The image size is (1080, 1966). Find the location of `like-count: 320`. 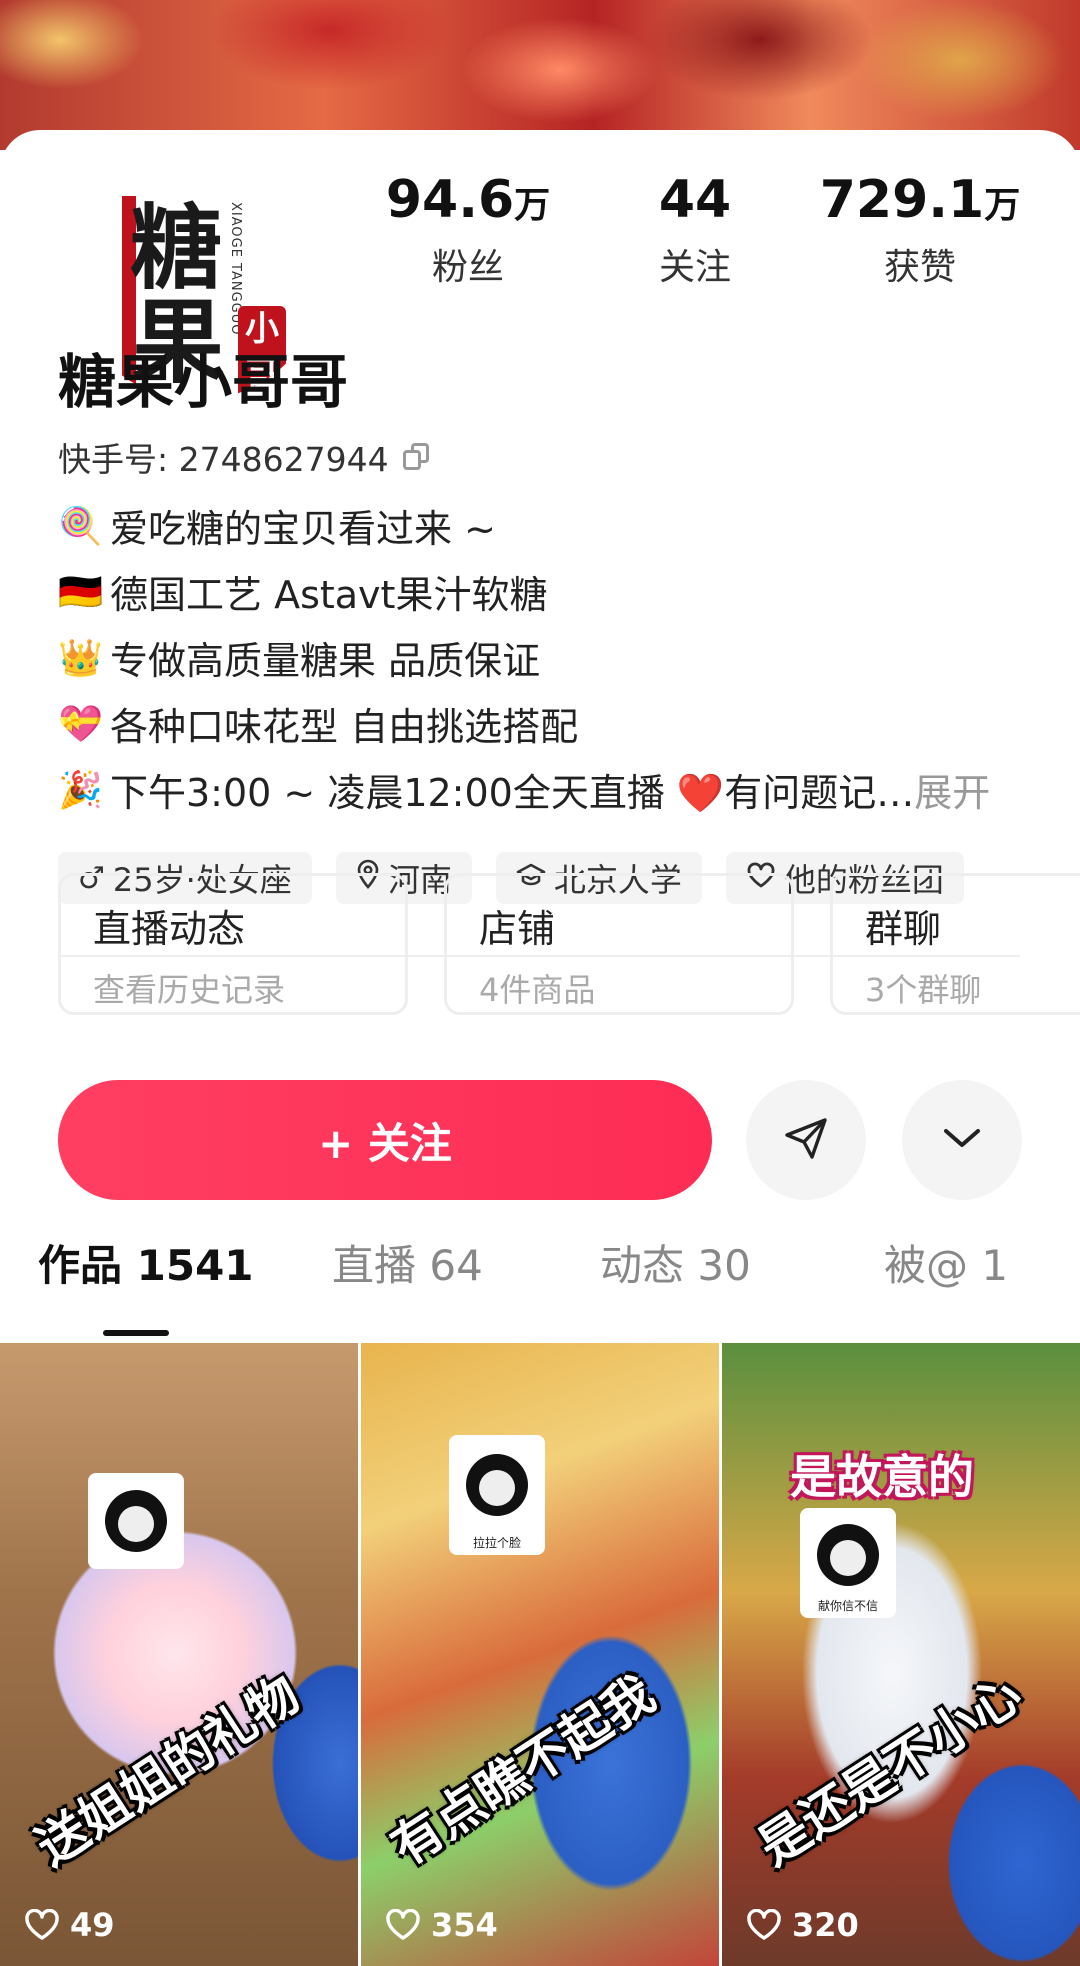

like-count: 320 is located at coordinates (825, 1925).